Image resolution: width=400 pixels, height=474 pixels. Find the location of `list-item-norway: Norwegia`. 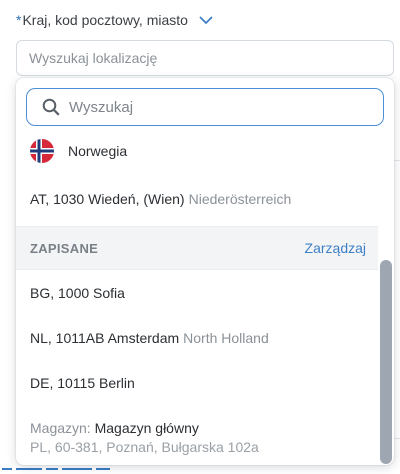

list-item-norway: Norwegia is located at coordinates (197, 151).